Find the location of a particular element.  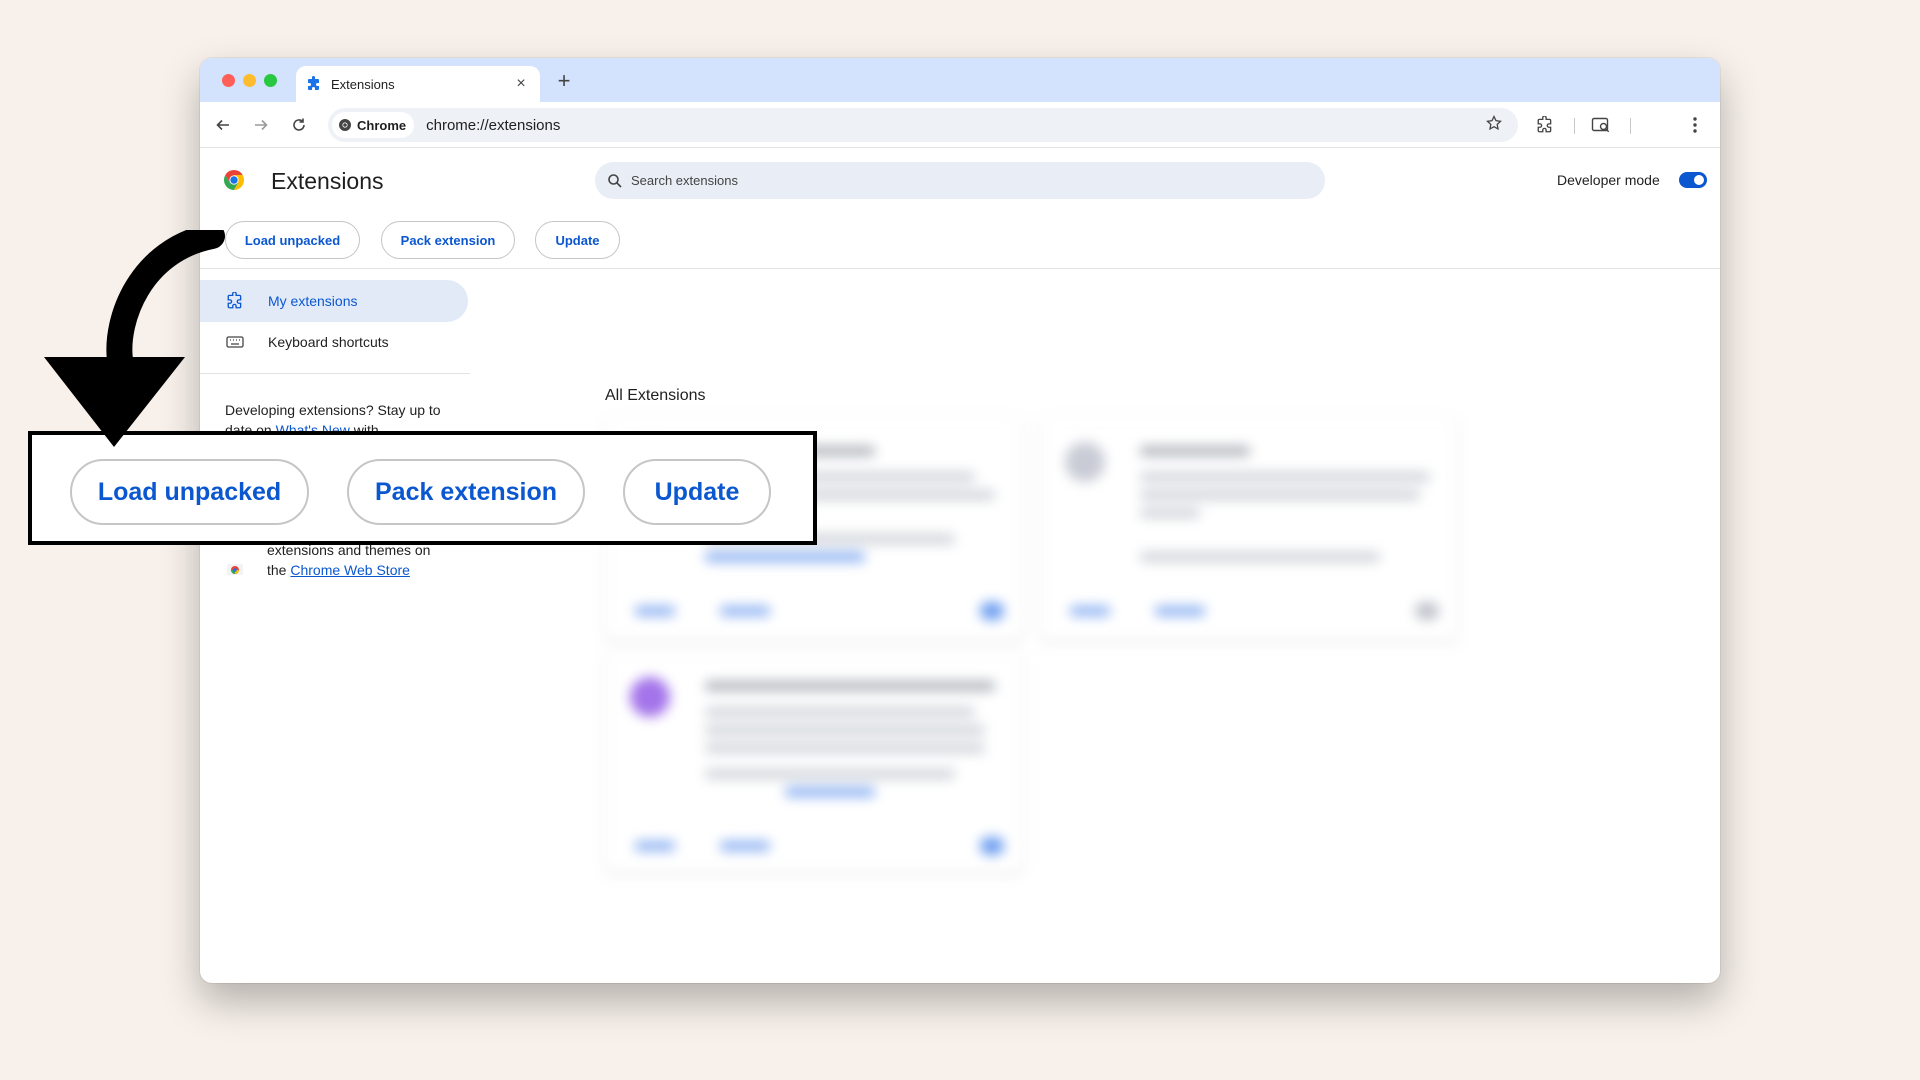

close-window-button is located at coordinates (228, 80).